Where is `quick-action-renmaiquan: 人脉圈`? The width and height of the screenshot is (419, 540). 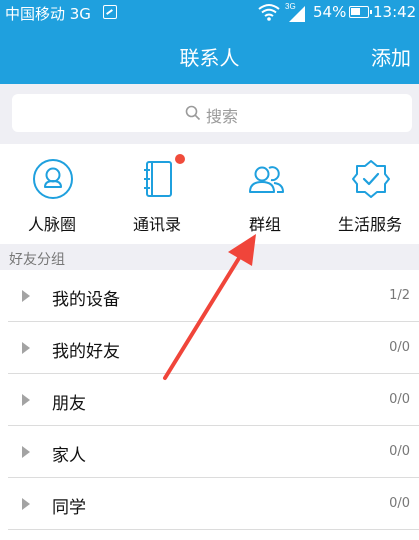 quick-action-renmaiquan: 人脉圈 is located at coordinates (52, 194).